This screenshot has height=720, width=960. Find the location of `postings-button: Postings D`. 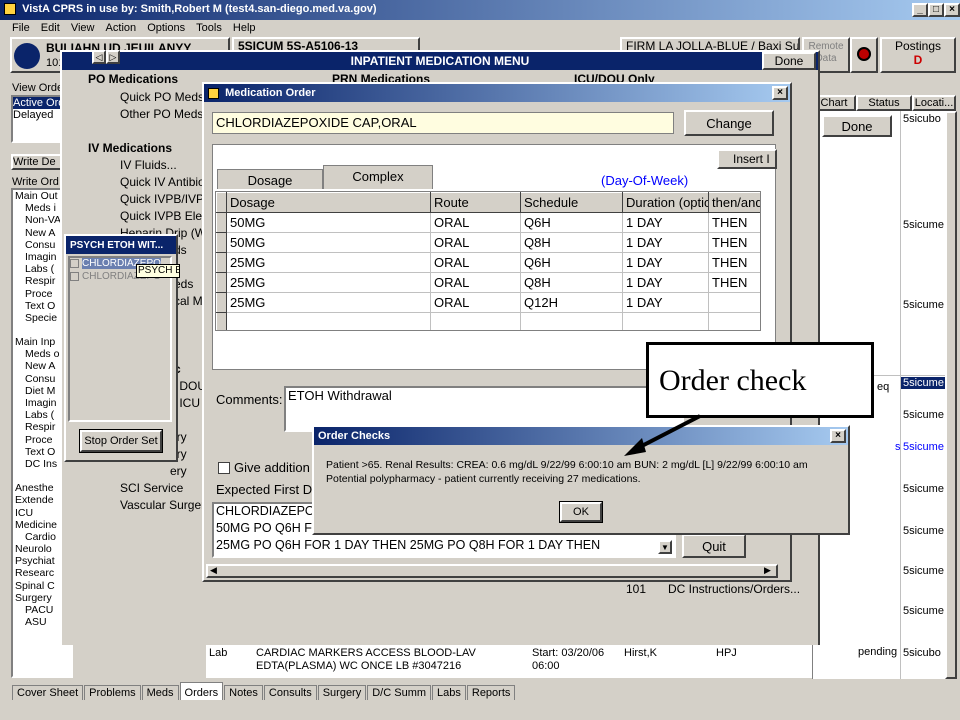

postings-button: Postings D is located at coordinates (918, 55).